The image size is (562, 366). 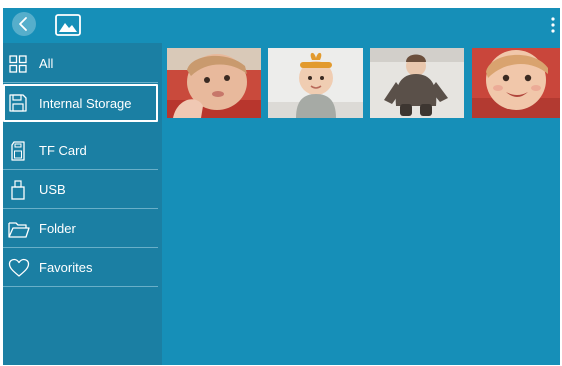 I want to click on more-menu-button, so click(x=553, y=25).